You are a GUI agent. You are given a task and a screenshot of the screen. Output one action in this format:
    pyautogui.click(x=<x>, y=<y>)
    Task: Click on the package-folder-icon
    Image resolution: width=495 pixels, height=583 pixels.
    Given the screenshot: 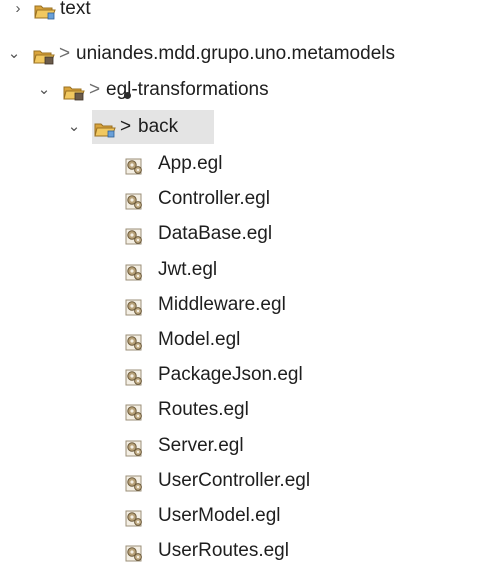 What is the action you would take?
    pyautogui.click(x=74, y=90)
    